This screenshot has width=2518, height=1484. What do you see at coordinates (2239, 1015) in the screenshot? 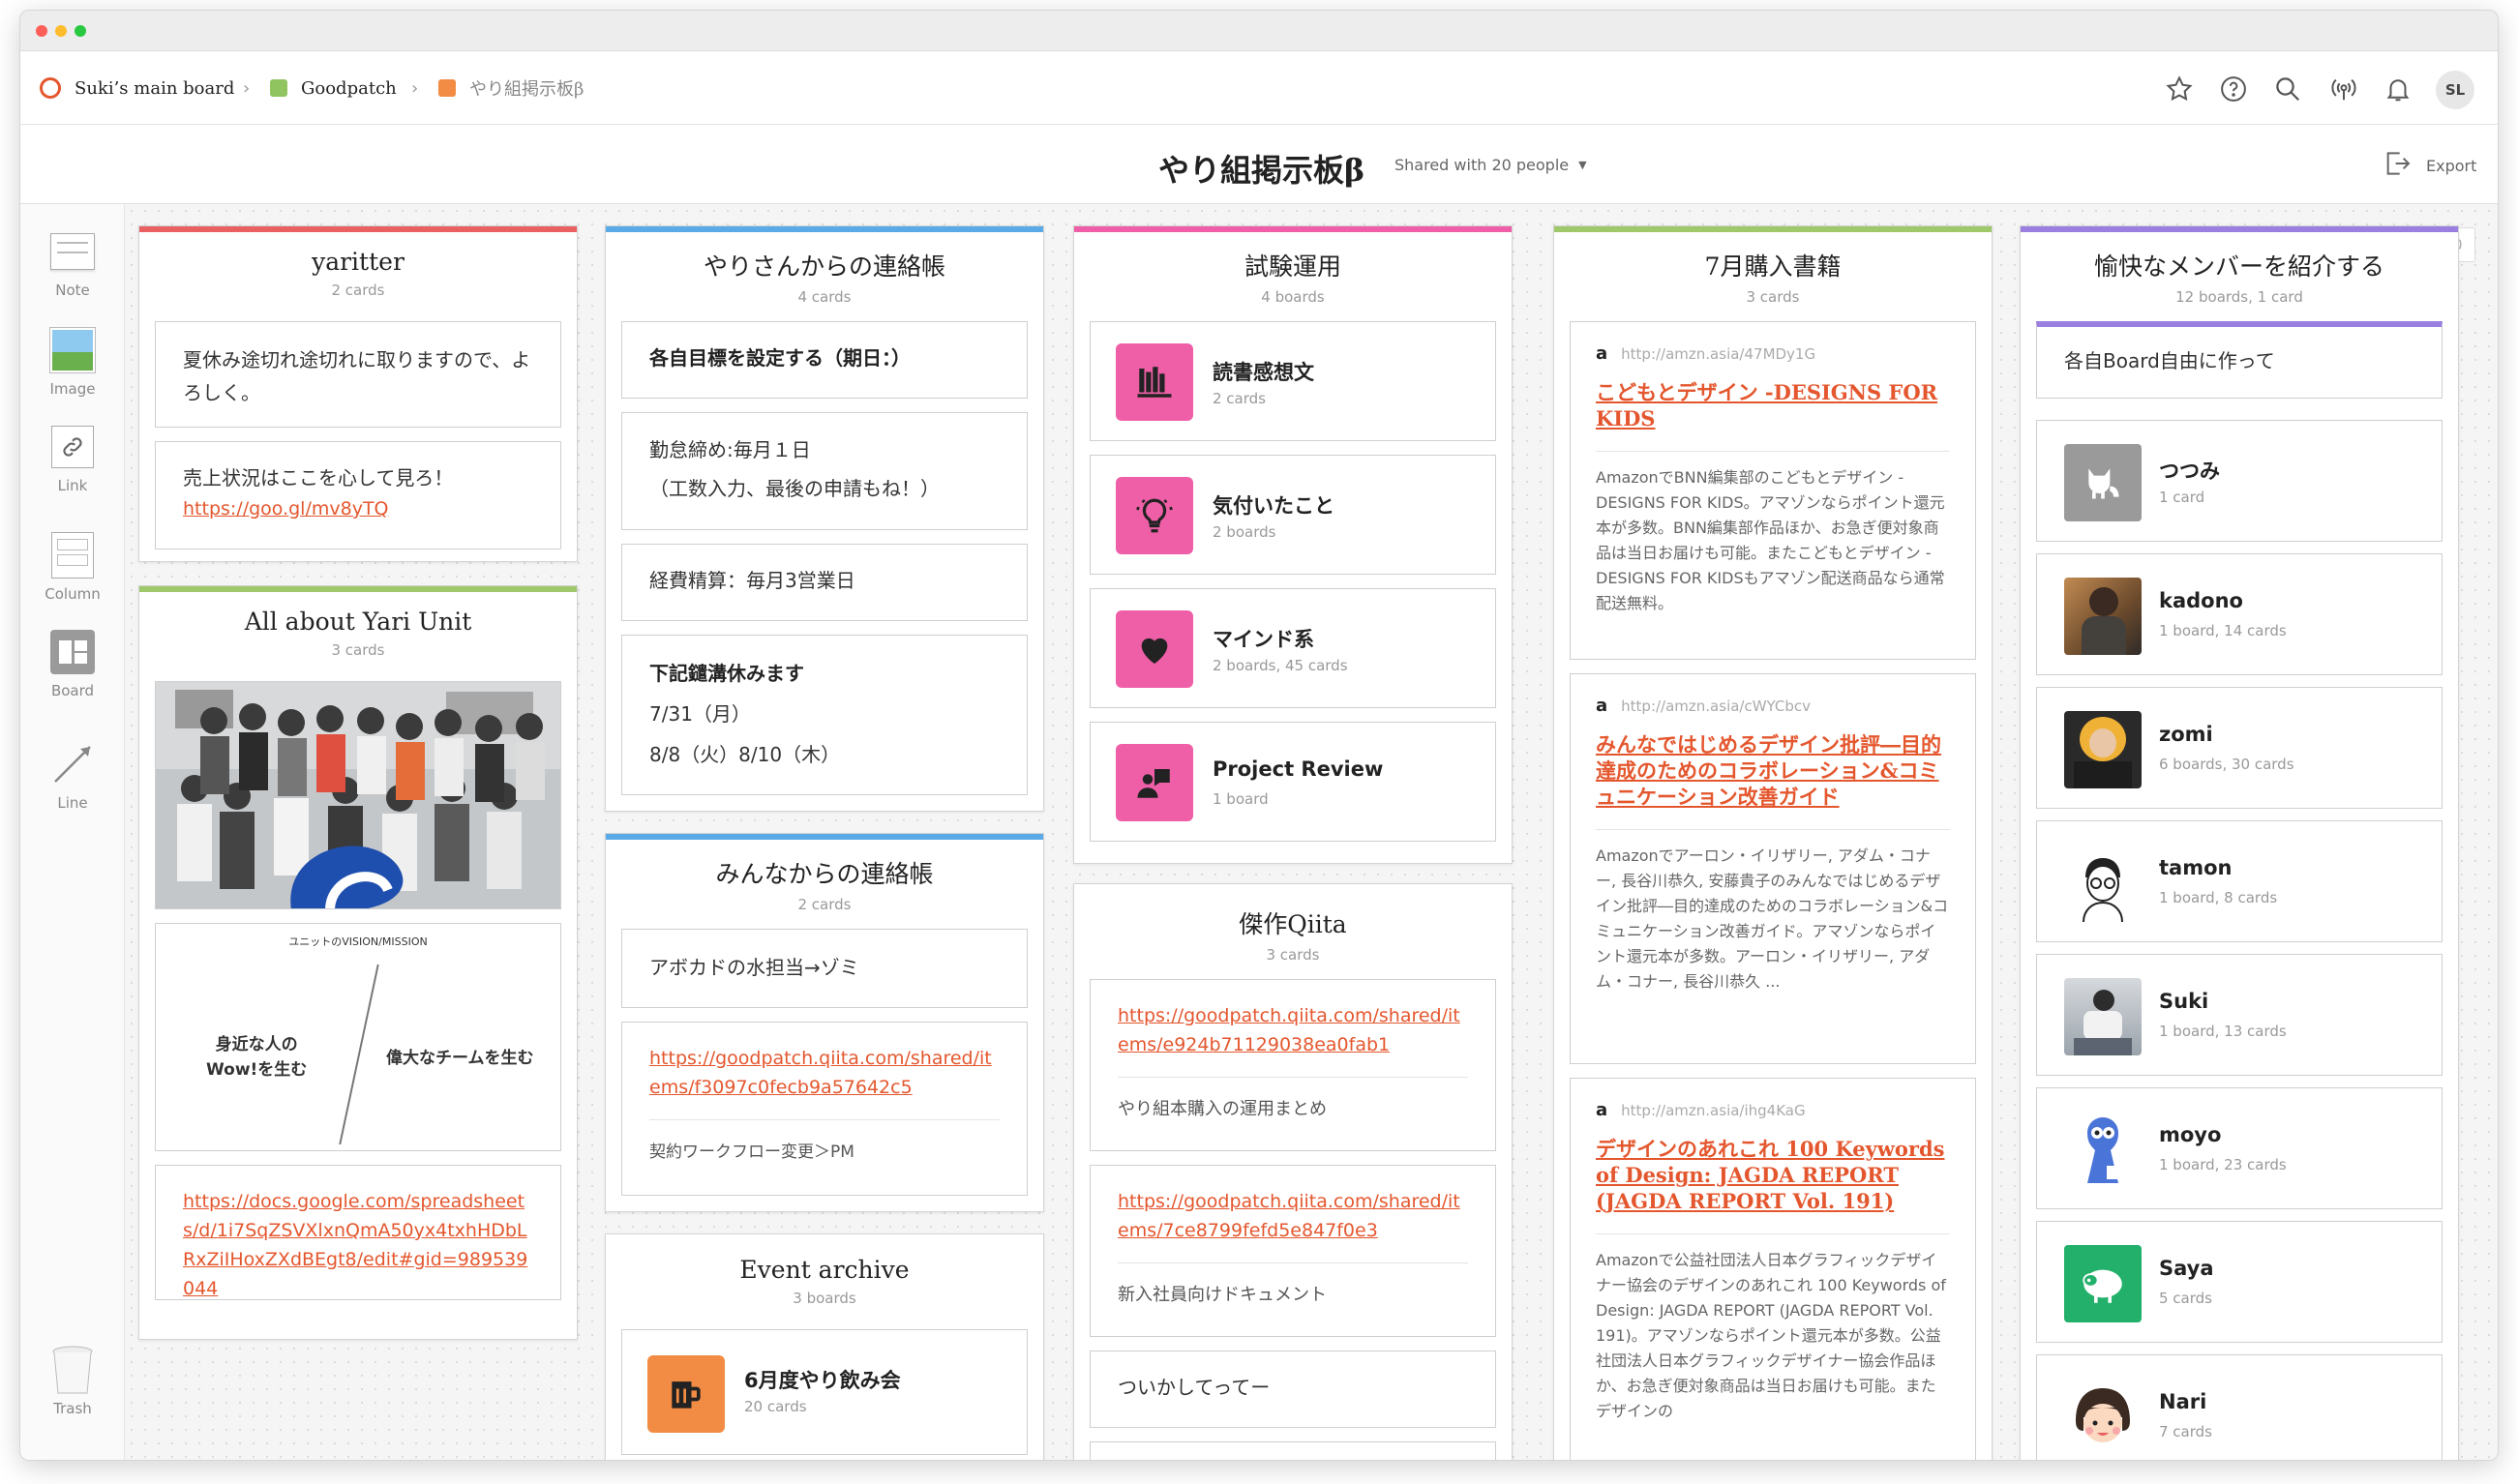
I see `member-board-card: Suki 1 board, 13 cards` at bounding box center [2239, 1015].